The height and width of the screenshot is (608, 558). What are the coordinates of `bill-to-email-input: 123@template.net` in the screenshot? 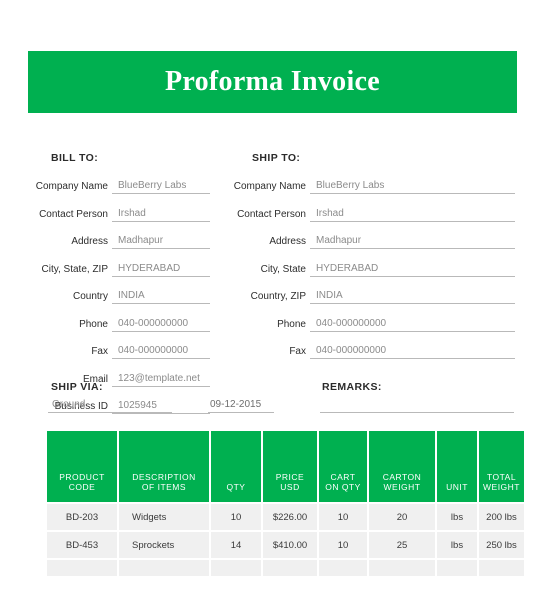 It's located at (161, 380).